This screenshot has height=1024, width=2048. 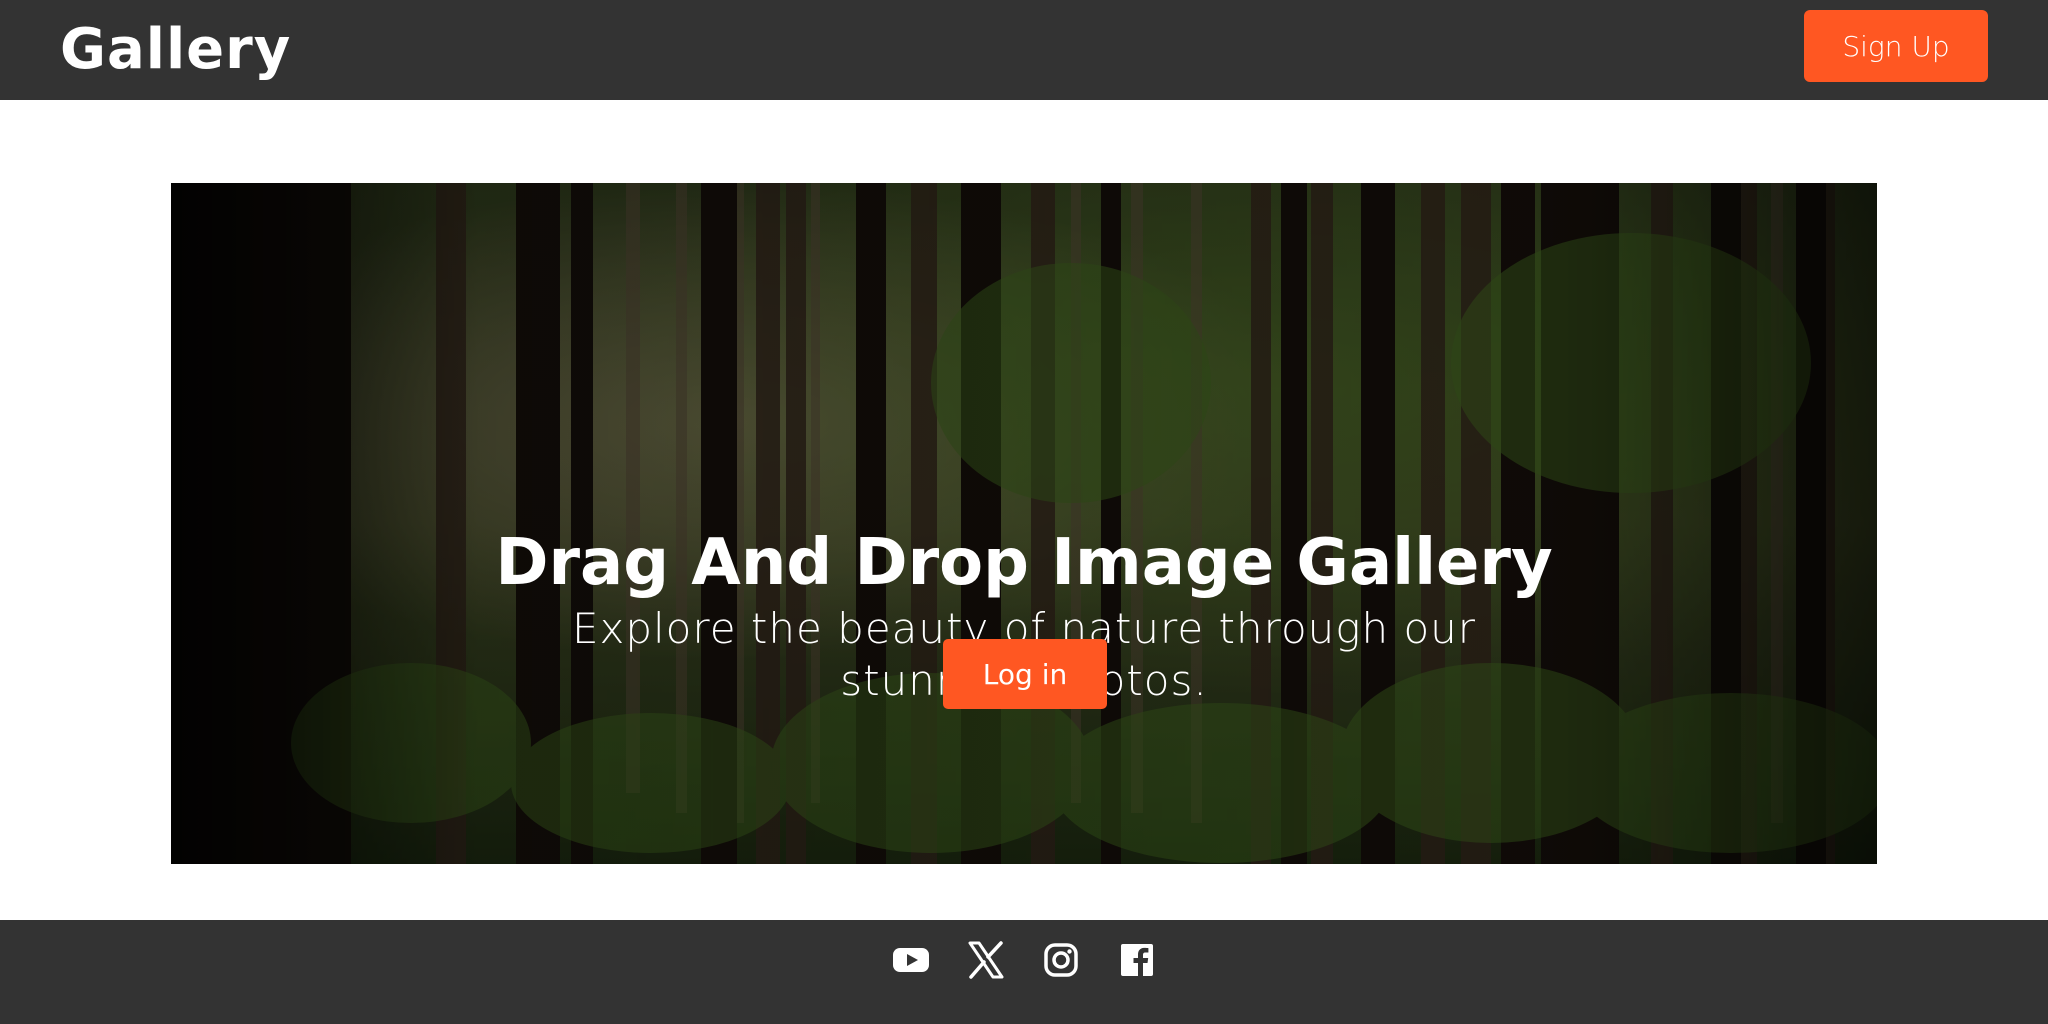 What do you see at coordinates (1896, 46) in the screenshot?
I see `sign-up-button: Sign Up` at bounding box center [1896, 46].